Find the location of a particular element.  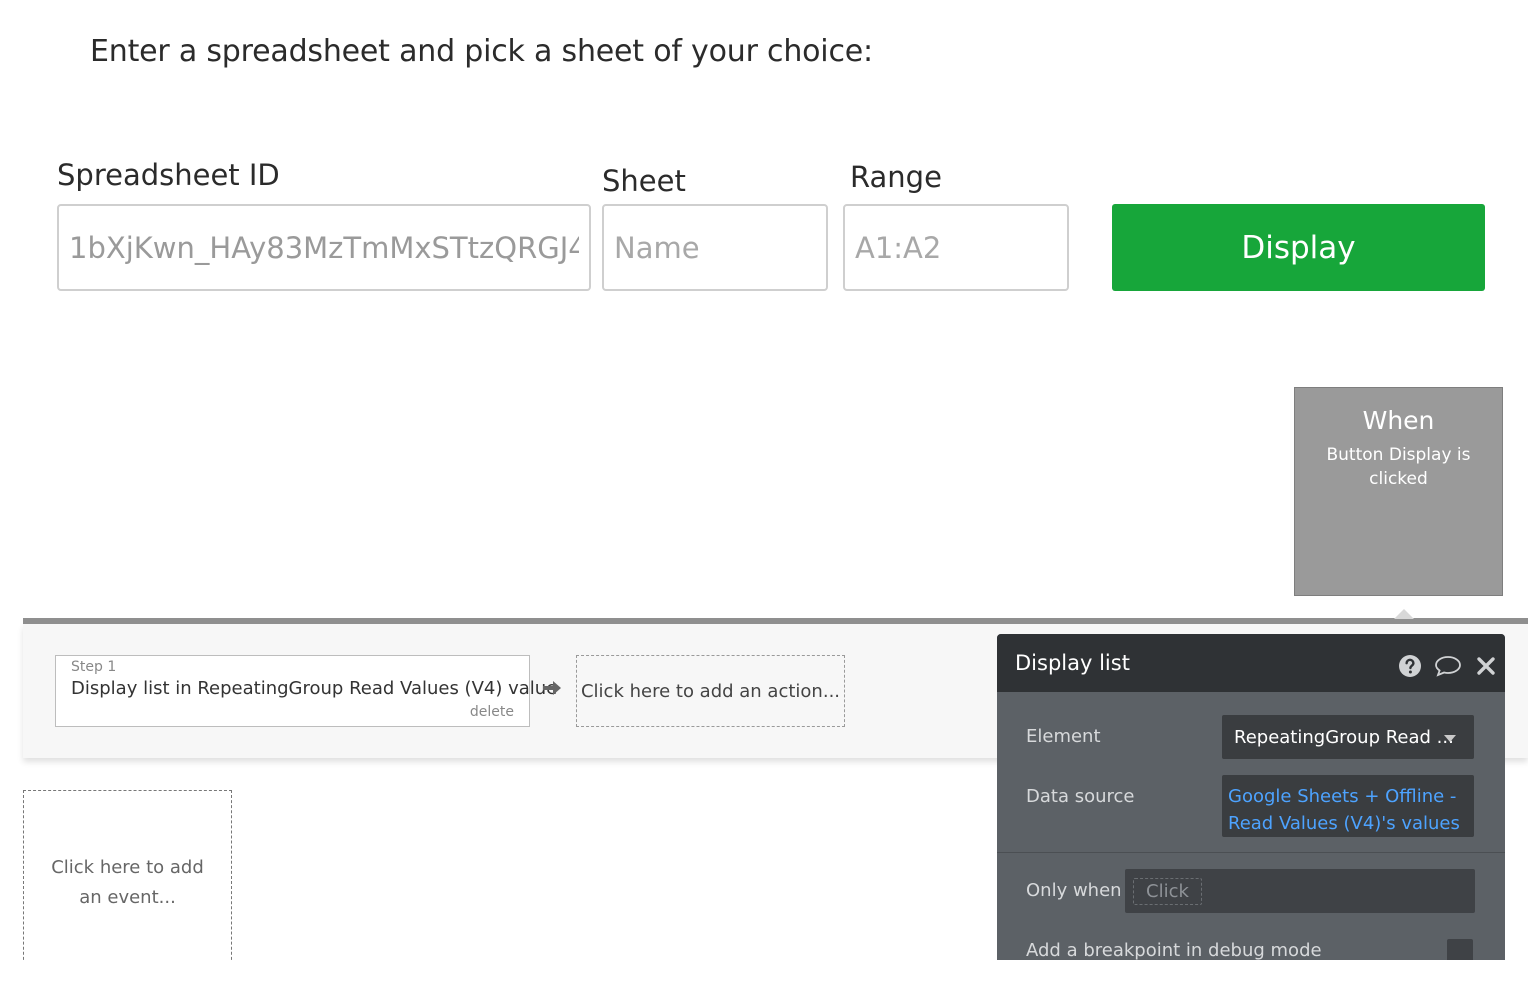

range-input is located at coordinates (956, 247).